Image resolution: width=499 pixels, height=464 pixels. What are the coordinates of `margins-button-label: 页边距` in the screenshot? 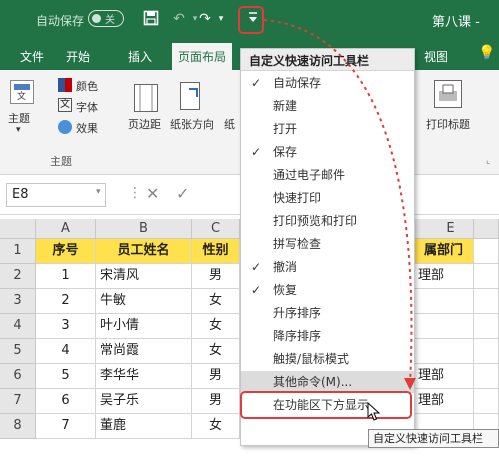 It's located at (144, 124).